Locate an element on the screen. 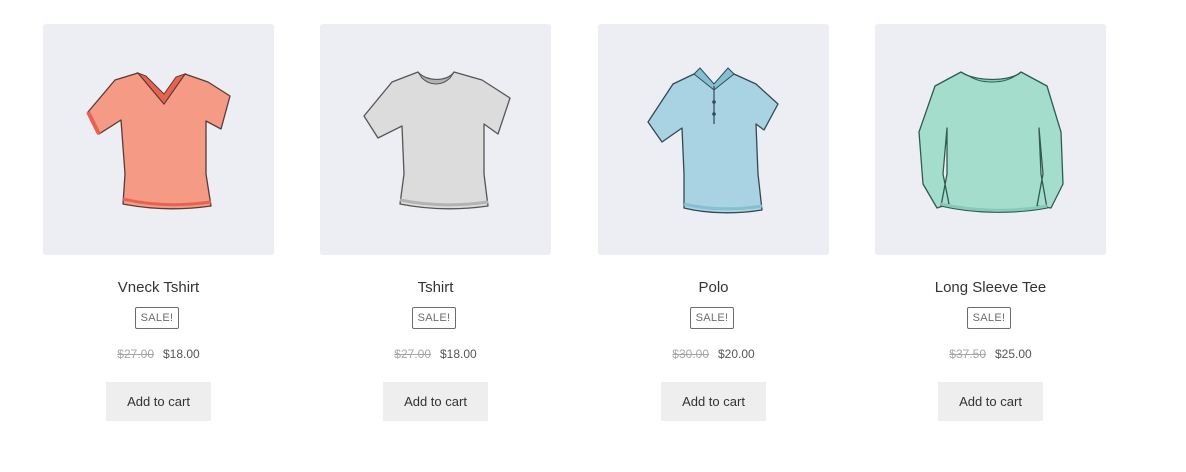 The height and width of the screenshot is (472, 1186). original-price: $30.00 is located at coordinates (690, 354).